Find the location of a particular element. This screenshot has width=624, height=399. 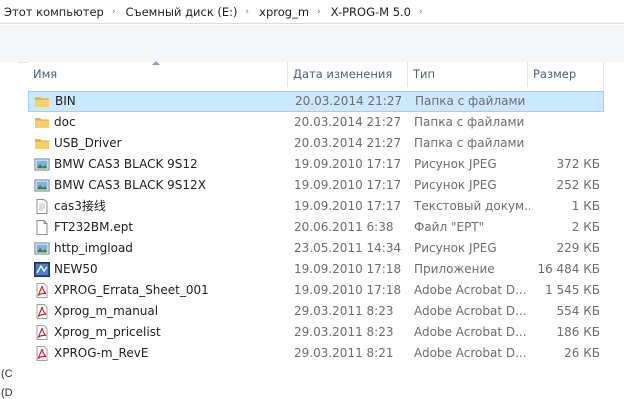

column-header-type: Тип is located at coordinates (468, 74).